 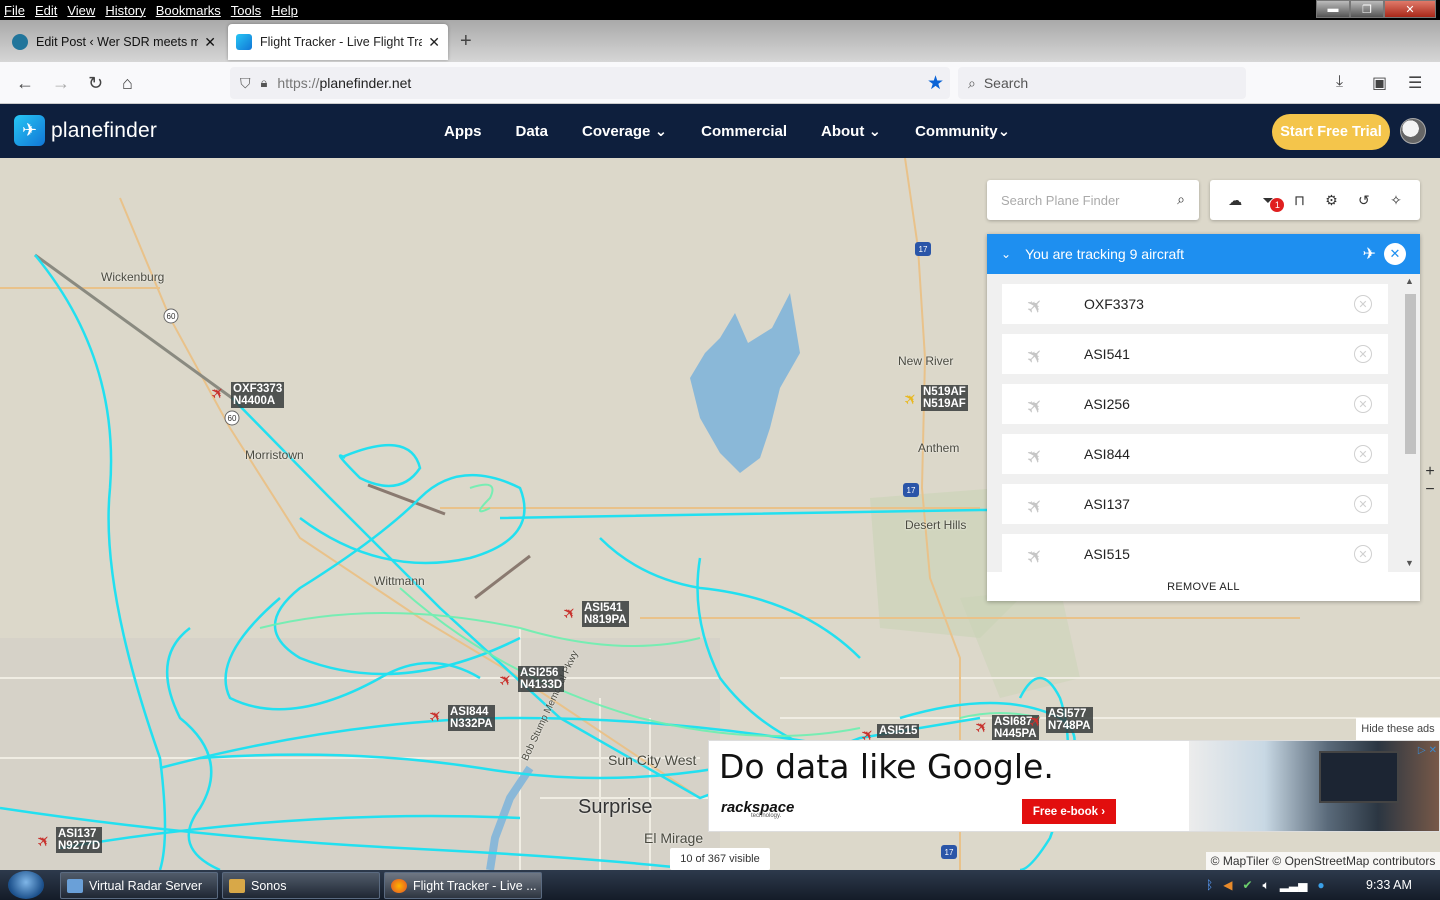 I want to click on aircraft-label: ASI137 N9277D, so click(x=79, y=840).